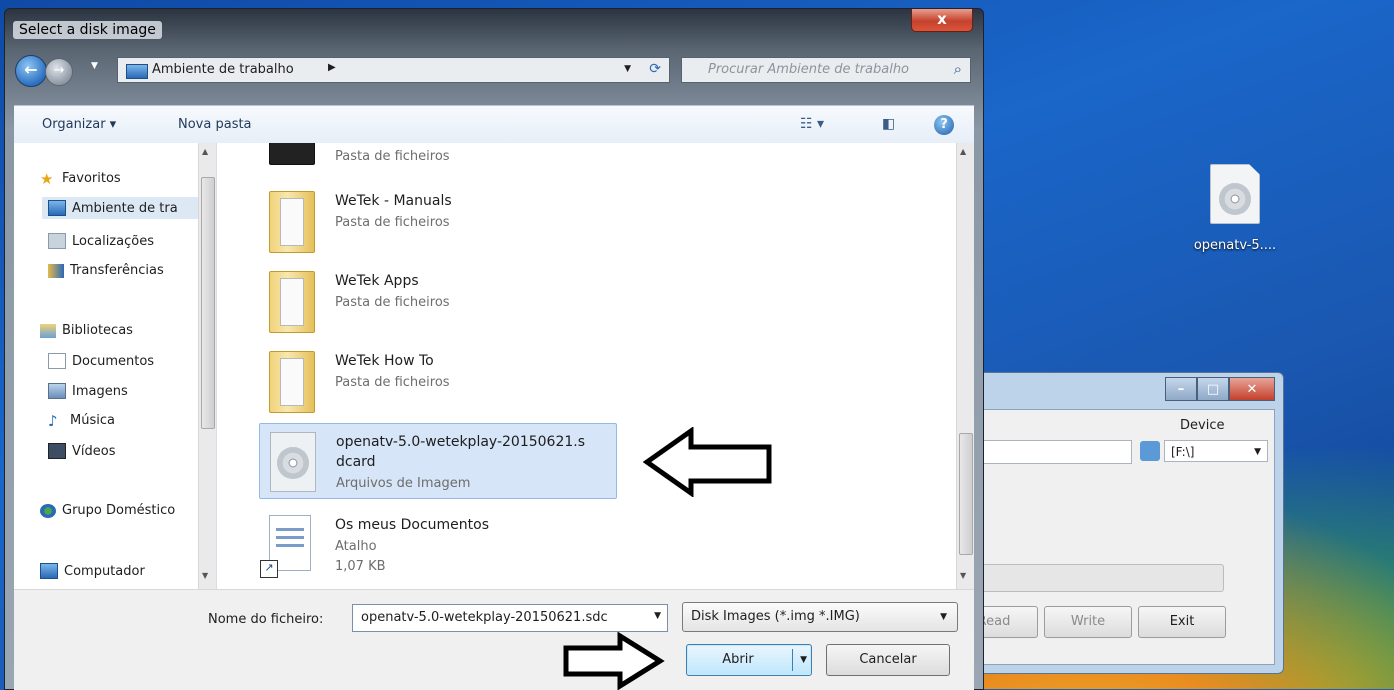 Image resolution: width=1394 pixels, height=690 pixels. I want to click on filename-label: Nome do ficheiro:, so click(266, 619).